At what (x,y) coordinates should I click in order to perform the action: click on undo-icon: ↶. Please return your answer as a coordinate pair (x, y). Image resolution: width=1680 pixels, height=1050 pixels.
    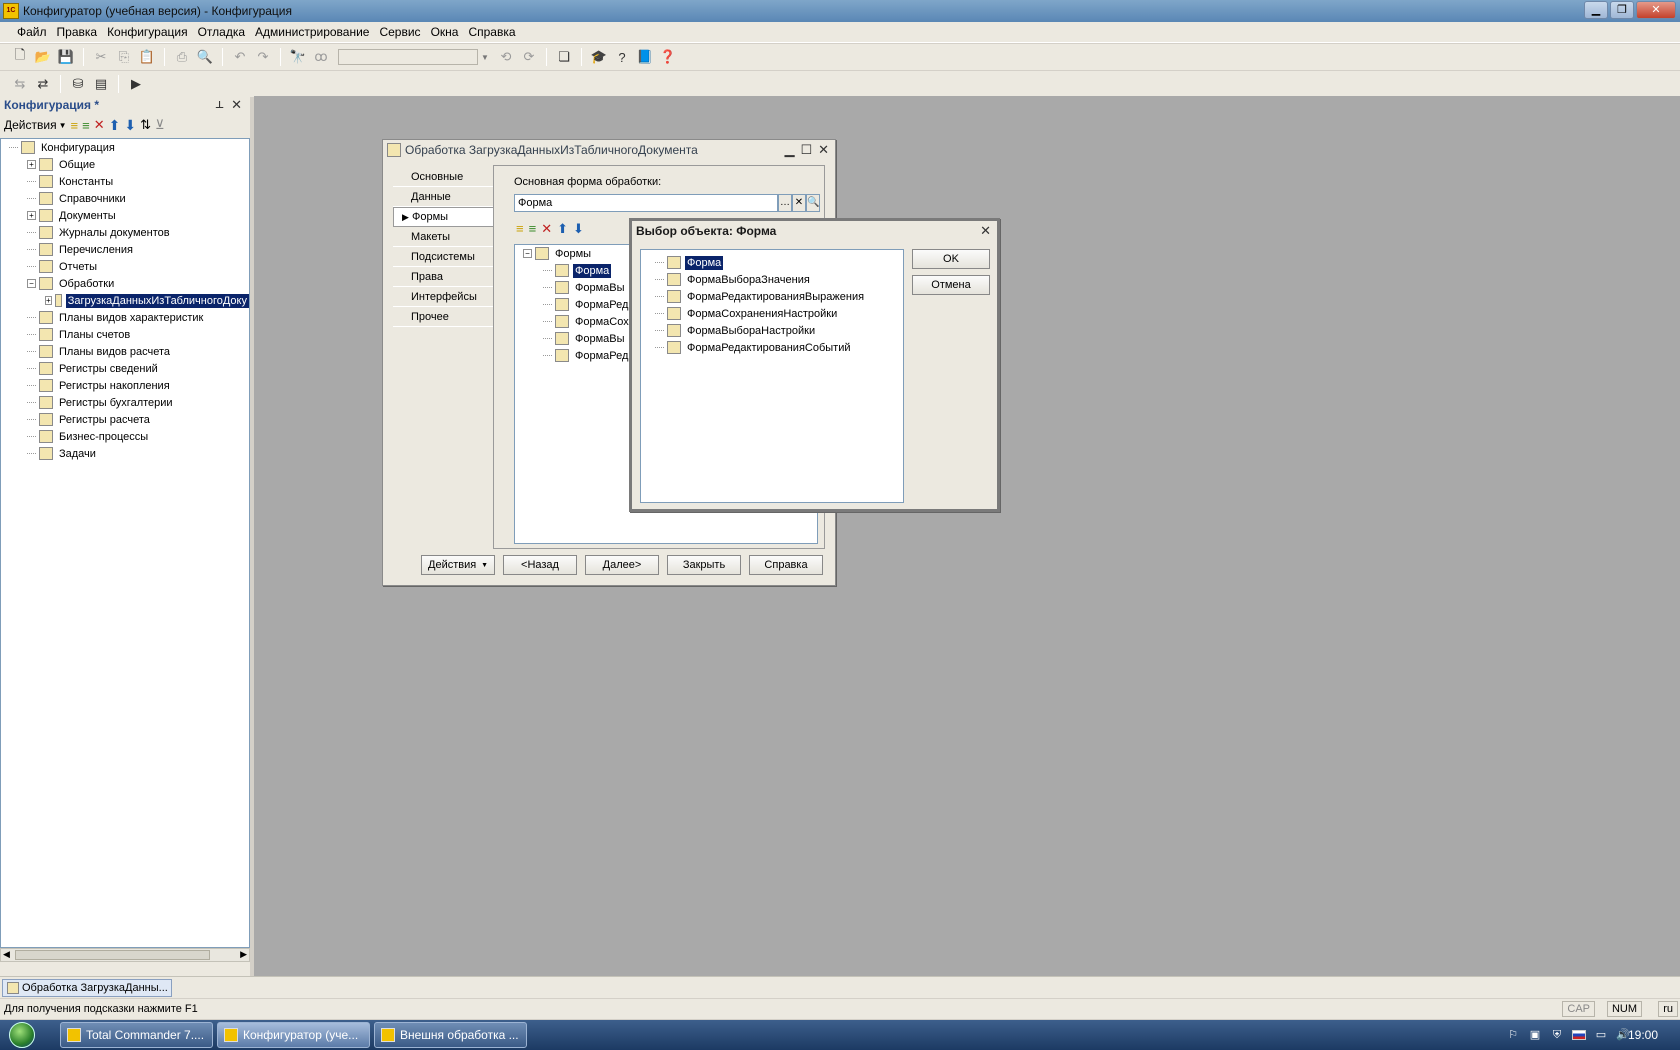
    Looking at the image, I should click on (240, 57).